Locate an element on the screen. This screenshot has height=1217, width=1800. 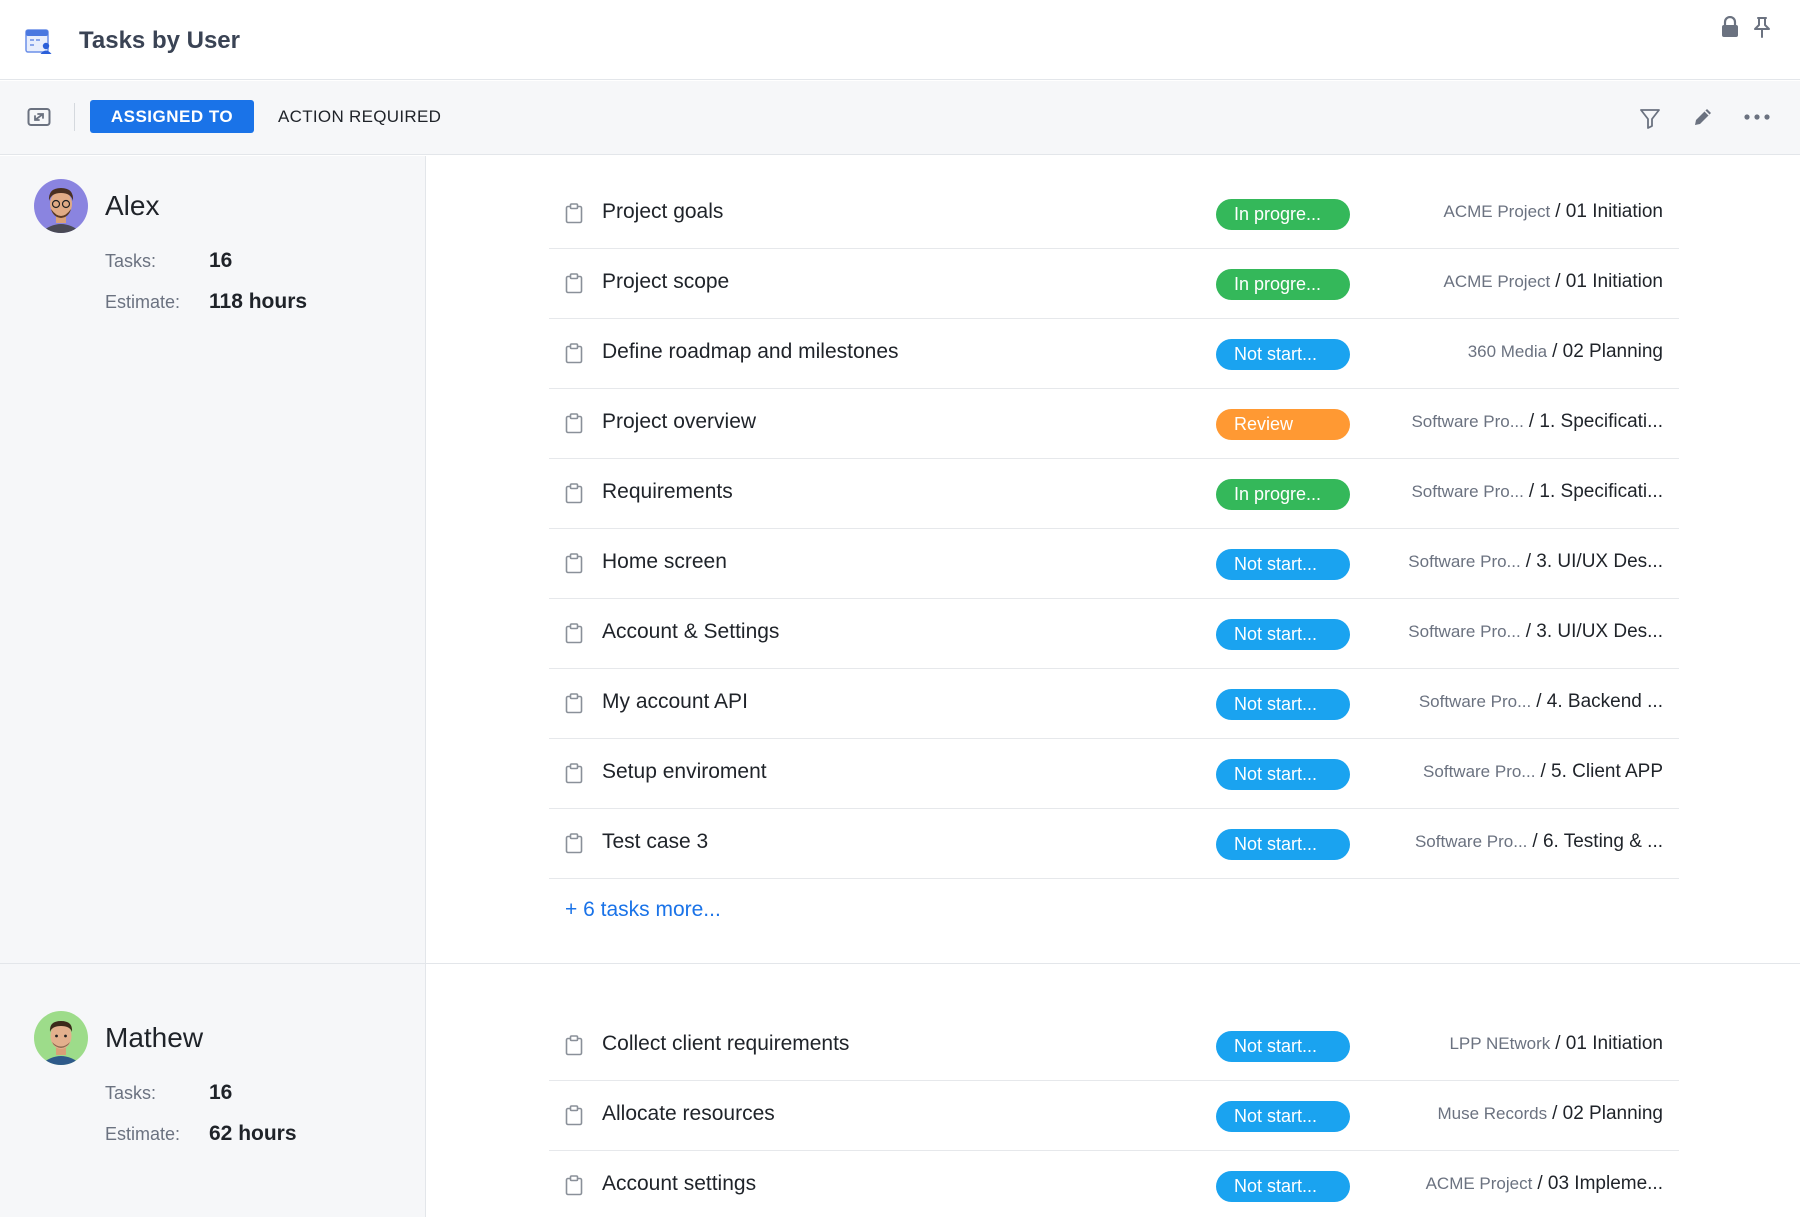
task-path: LPP NEtwork/ 01 Initiation is located at coordinates (1556, 1044).